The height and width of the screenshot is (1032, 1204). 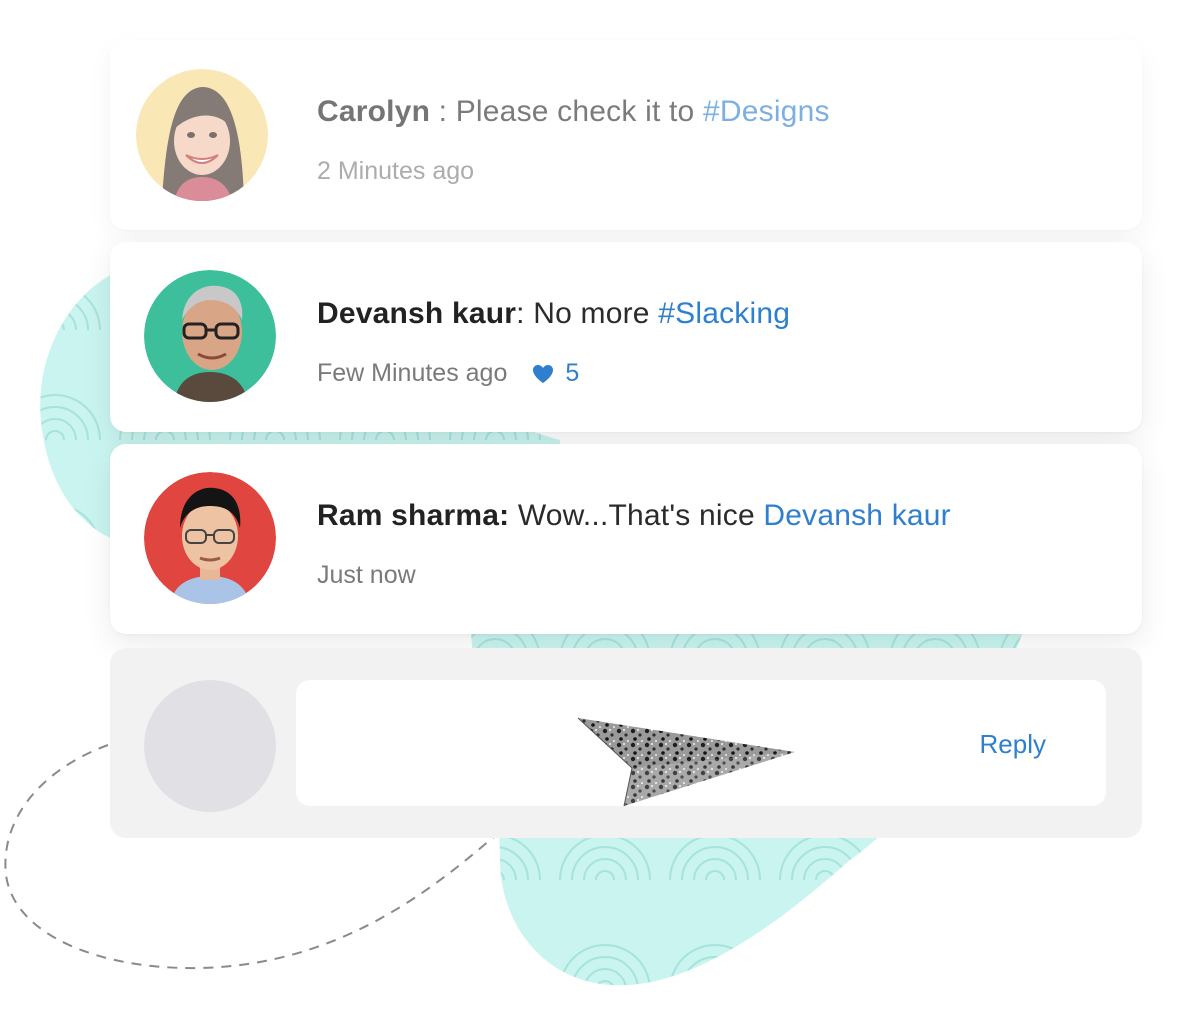 I want to click on reply-button: Reply, so click(x=1013, y=744).